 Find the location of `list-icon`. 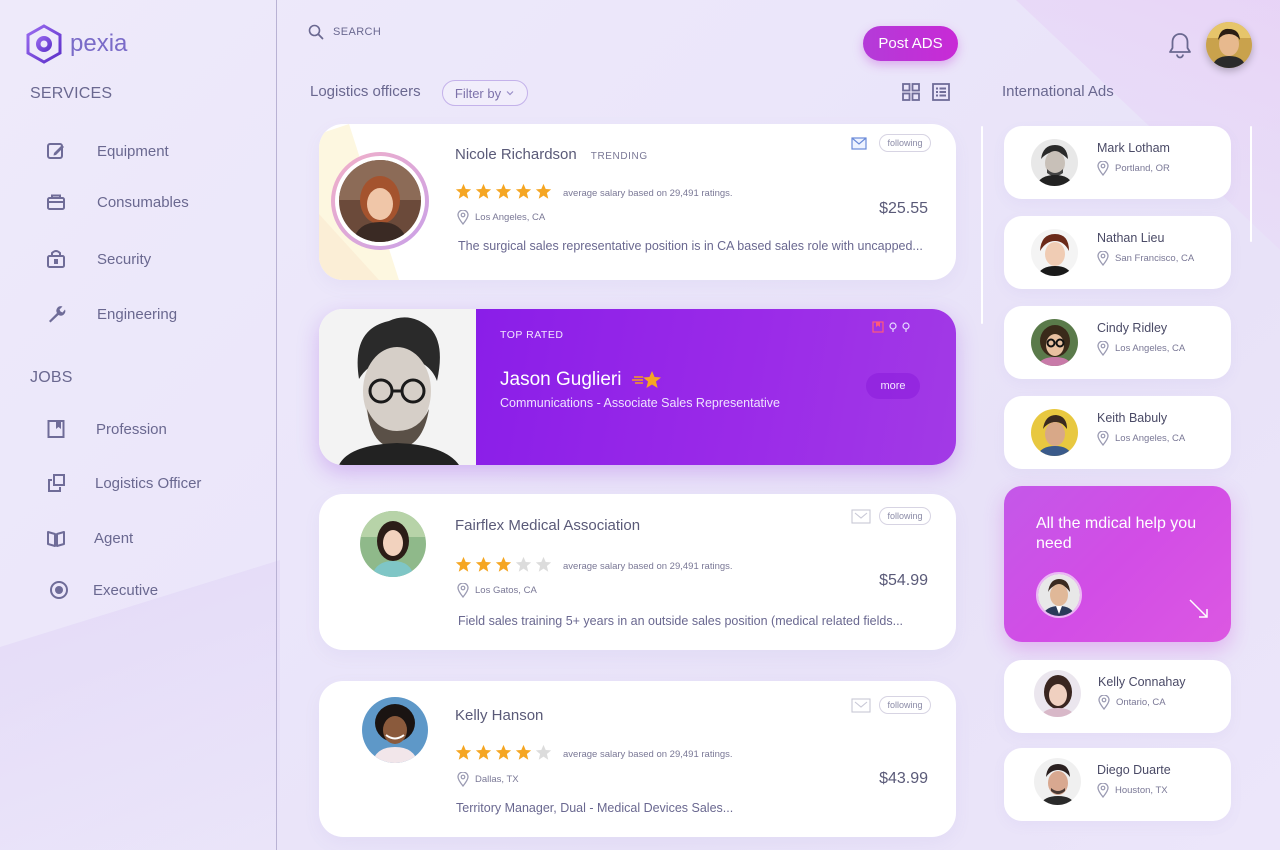

list-icon is located at coordinates (941, 92).